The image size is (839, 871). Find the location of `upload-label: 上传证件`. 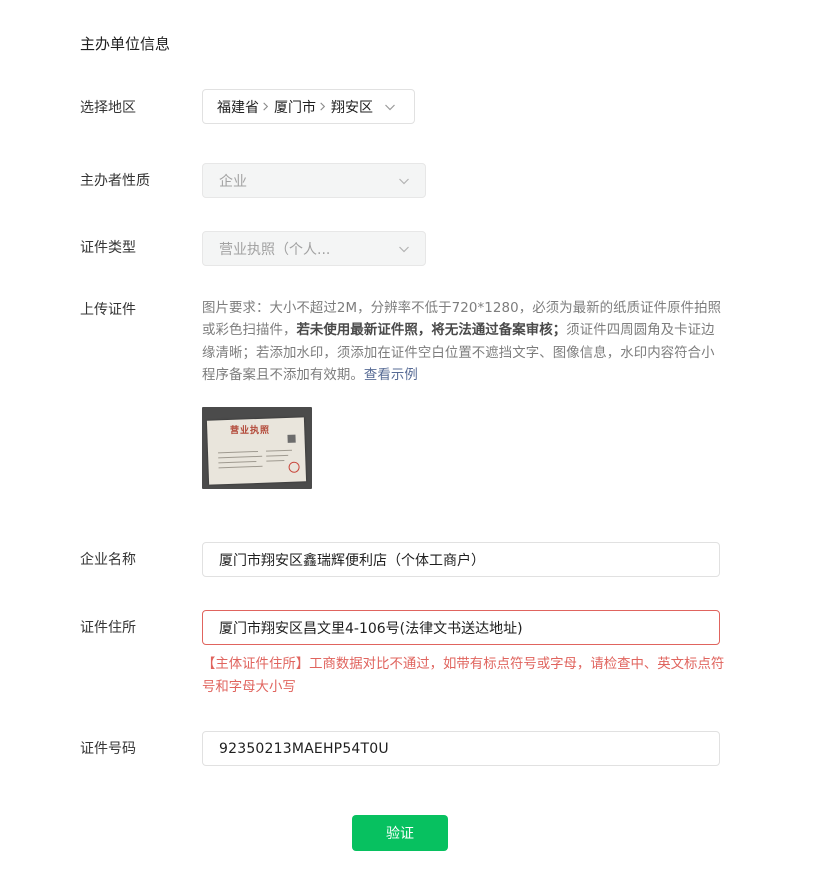

upload-label: 上传证件 is located at coordinates (108, 310).